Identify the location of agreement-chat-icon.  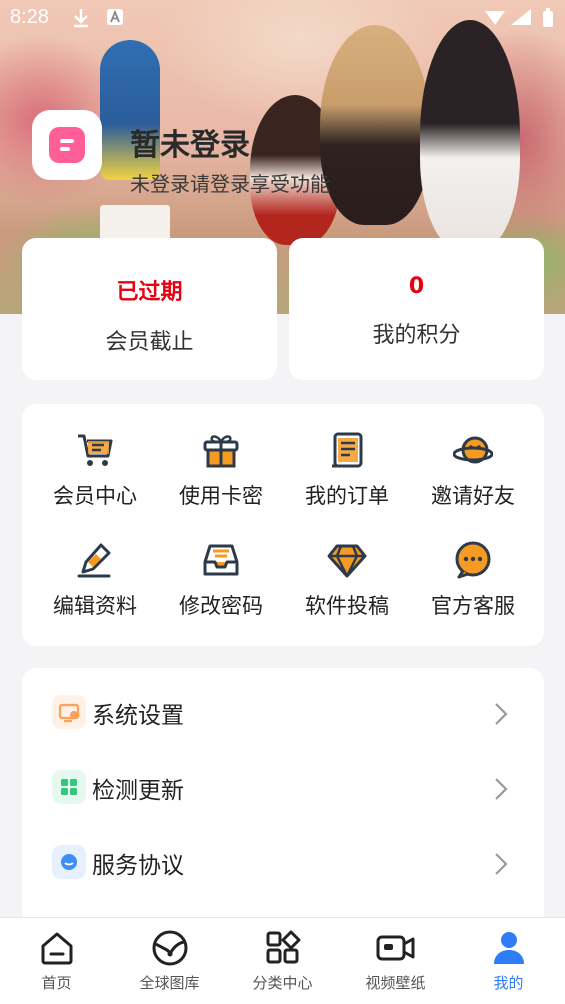
(69, 862).